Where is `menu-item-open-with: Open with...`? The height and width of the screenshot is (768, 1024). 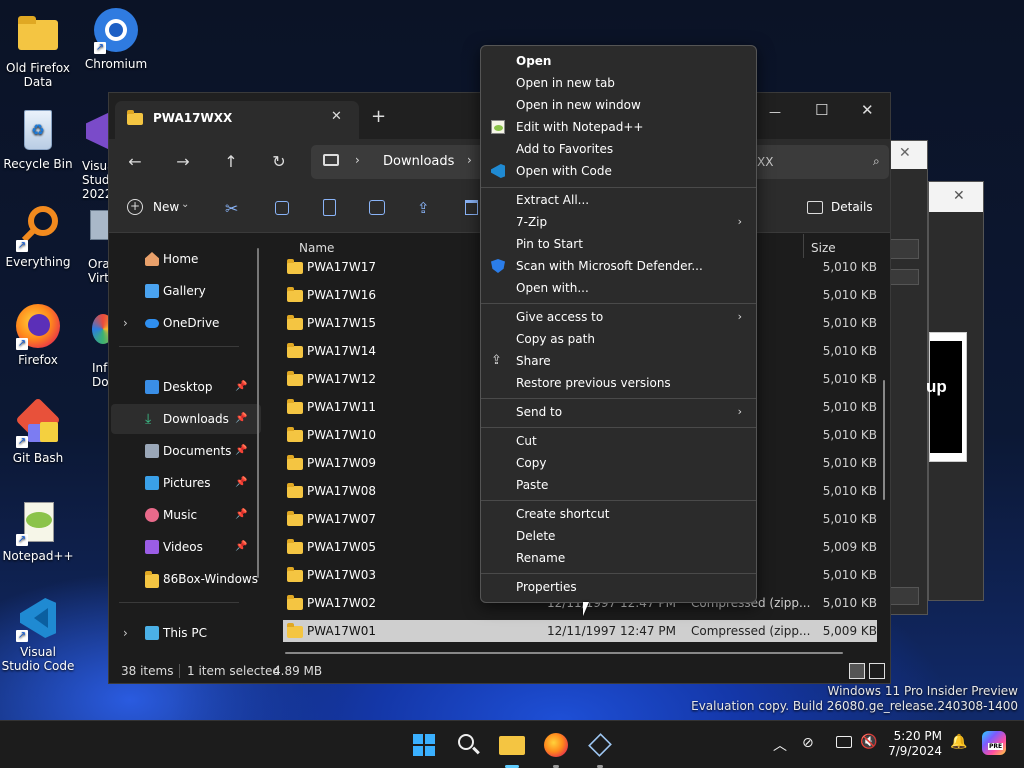 menu-item-open-with: Open with... is located at coordinates (618, 288).